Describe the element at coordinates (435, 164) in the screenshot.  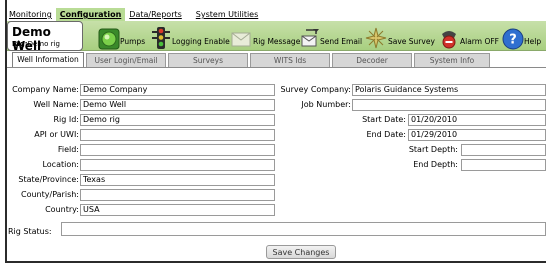
I see `end-depth-label: End Depth:` at that location.